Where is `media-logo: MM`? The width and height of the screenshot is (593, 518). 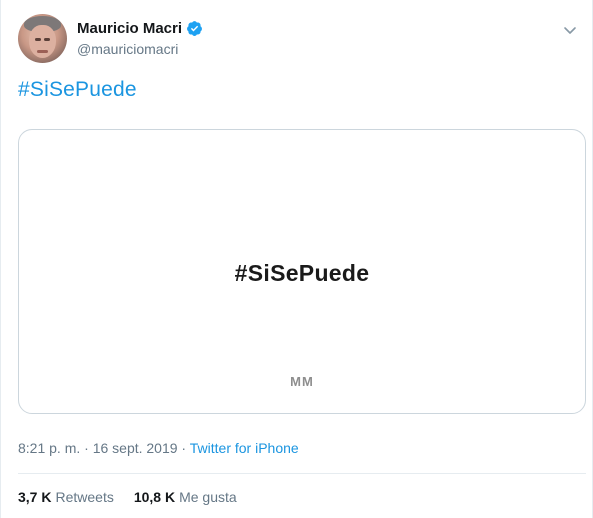
media-logo: MM is located at coordinates (302, 381).